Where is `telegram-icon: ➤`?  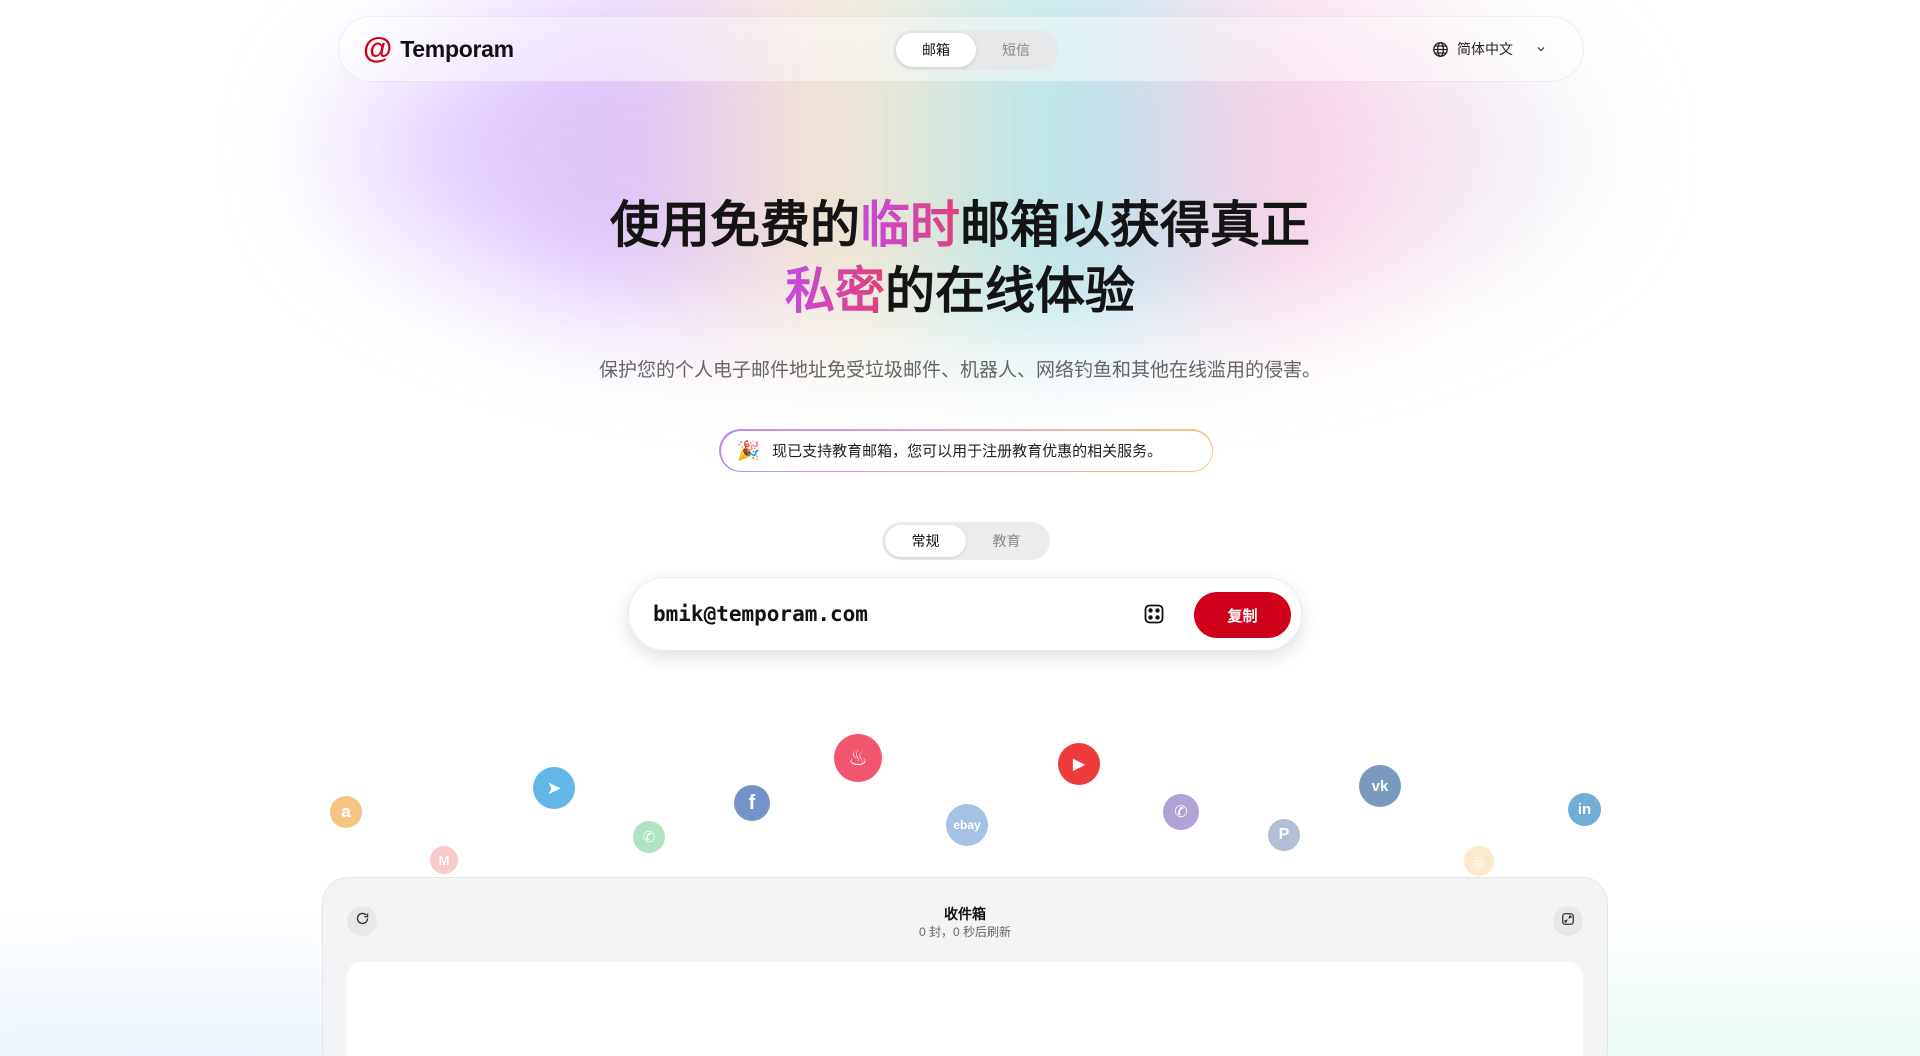
telegram-icon: ➤ is located at coordinates (554, 788).